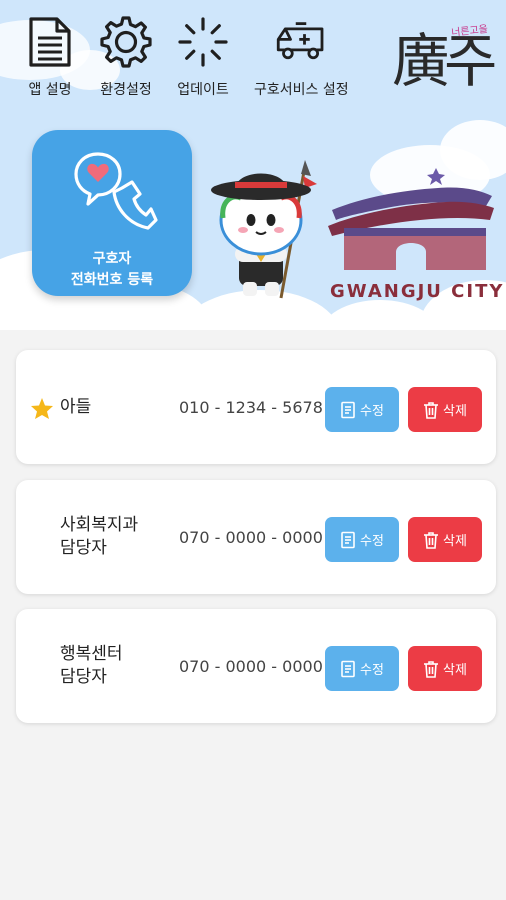 The width and height of the screenshot is (506, 900). Describe the element at coordinates (411, 217) in the screenshot. I see `city-gate-illustration` at that location.